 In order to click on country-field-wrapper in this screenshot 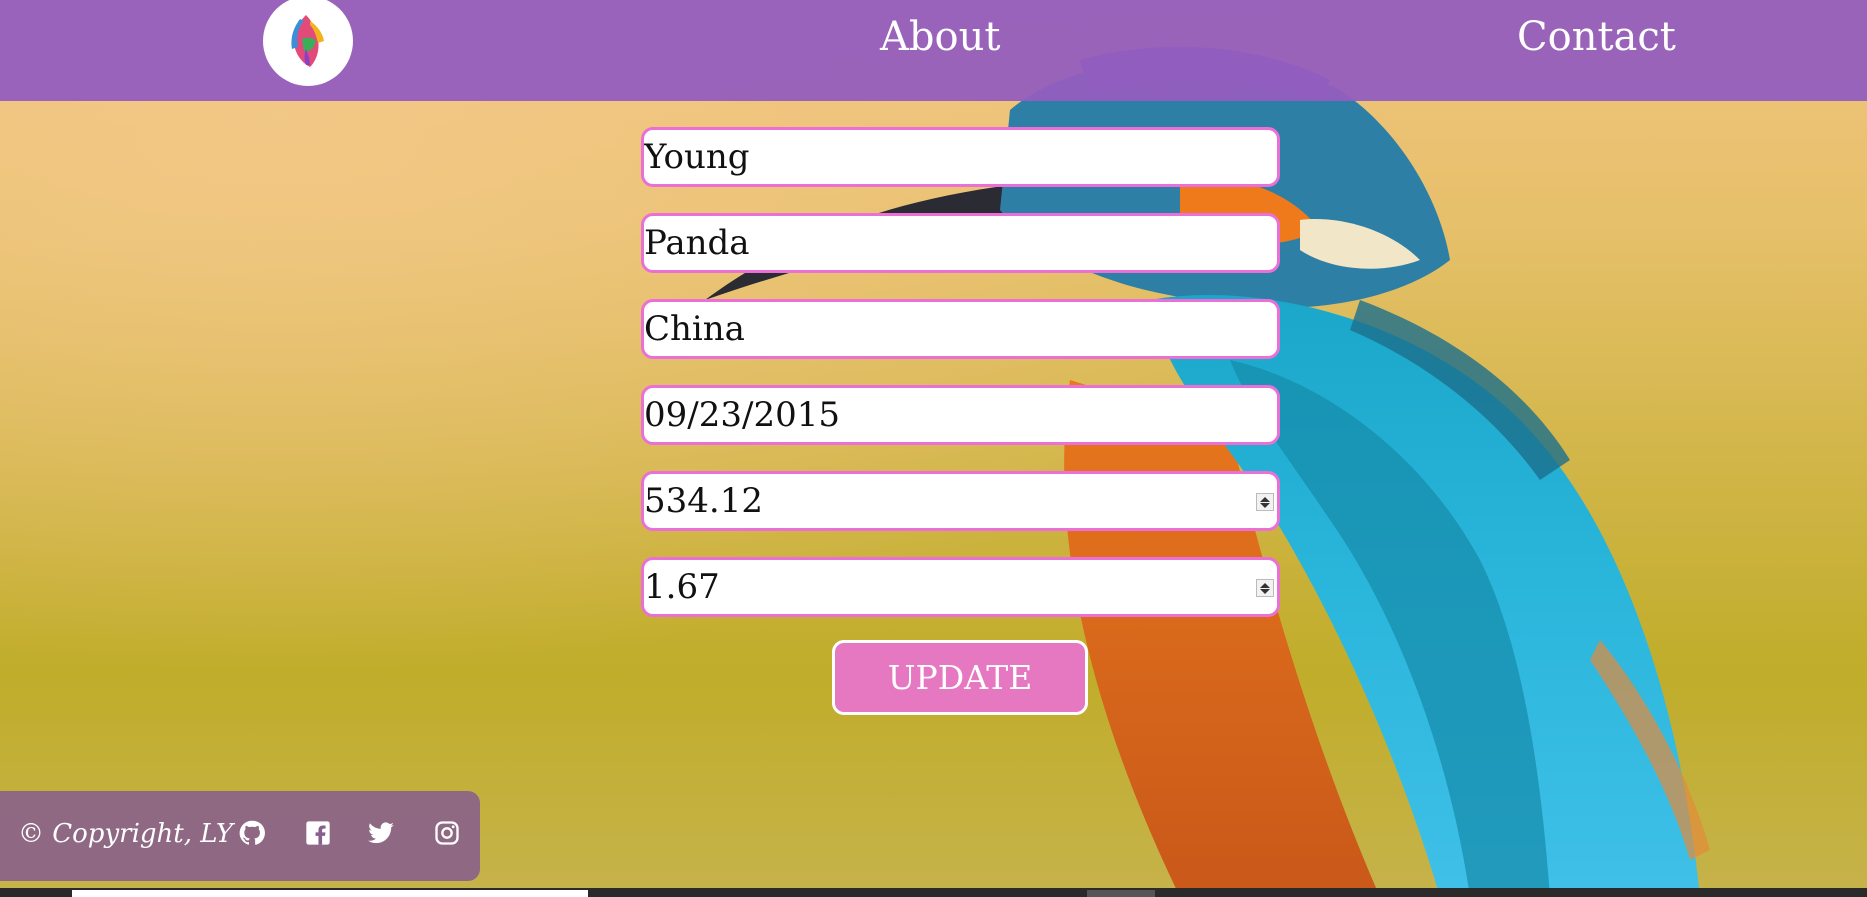, I will do `click(960, 329)`.